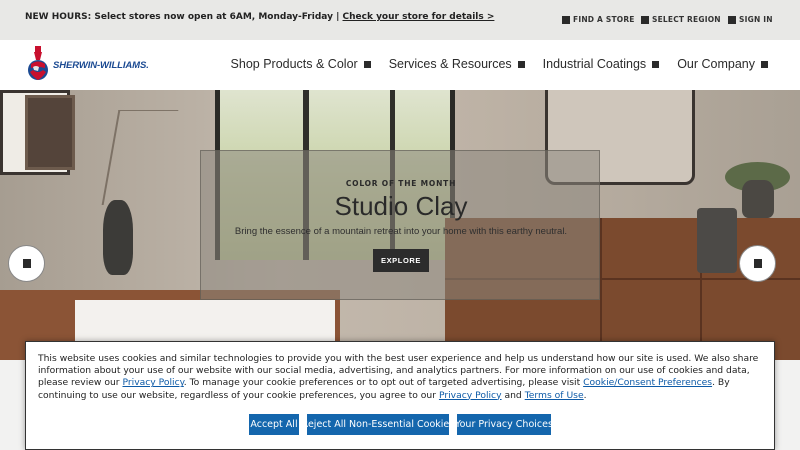 The height and width of the screenshot is (450, 800). Describe the element at coordinates (378, 424) in the screenshot. I see `reject-non-essential-button: Reject All Non-Essential Cookies` at that location.